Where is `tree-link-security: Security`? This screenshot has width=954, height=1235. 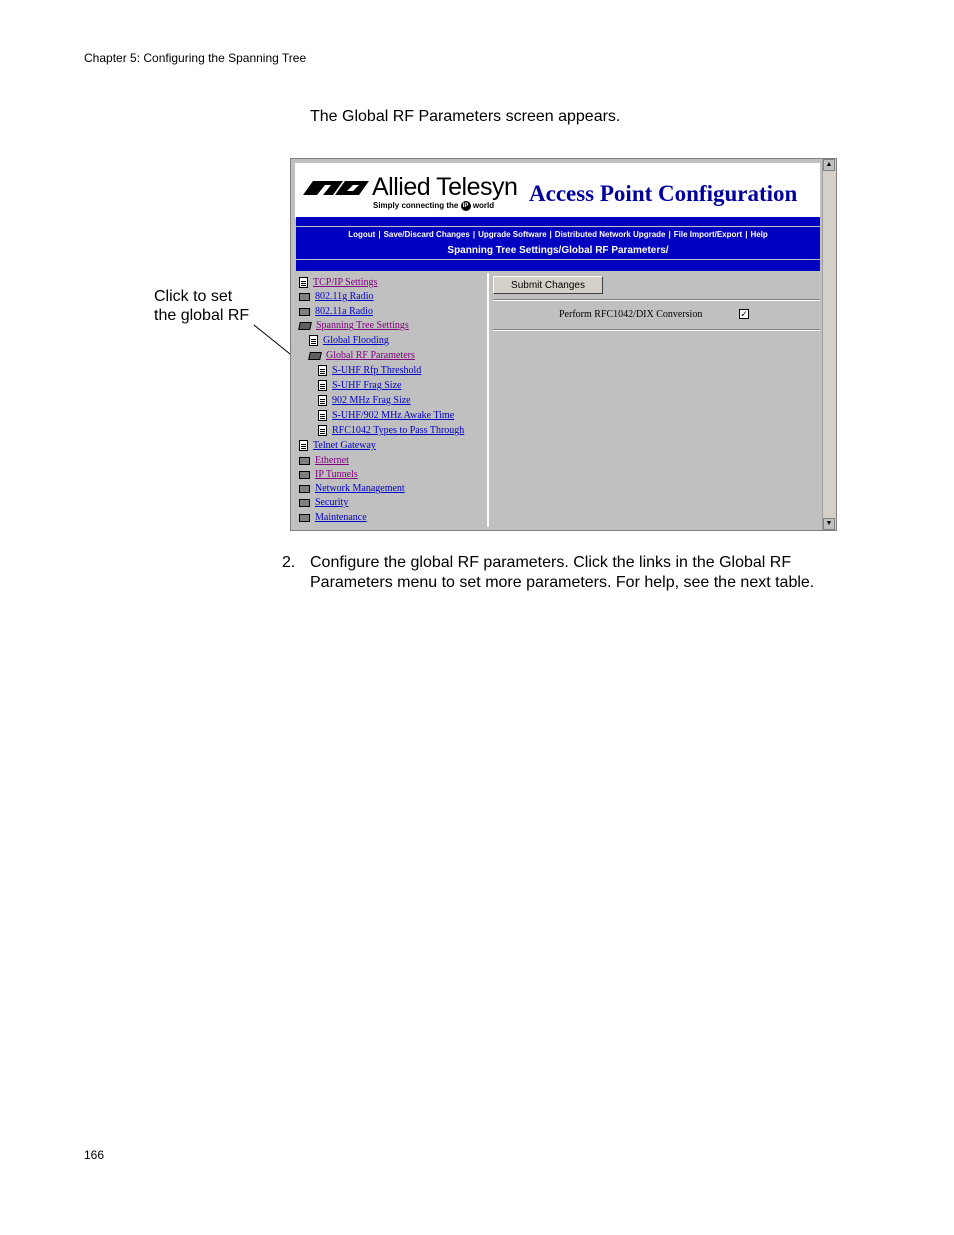
tree-link-security: Security is located at coordinates (331, 502).